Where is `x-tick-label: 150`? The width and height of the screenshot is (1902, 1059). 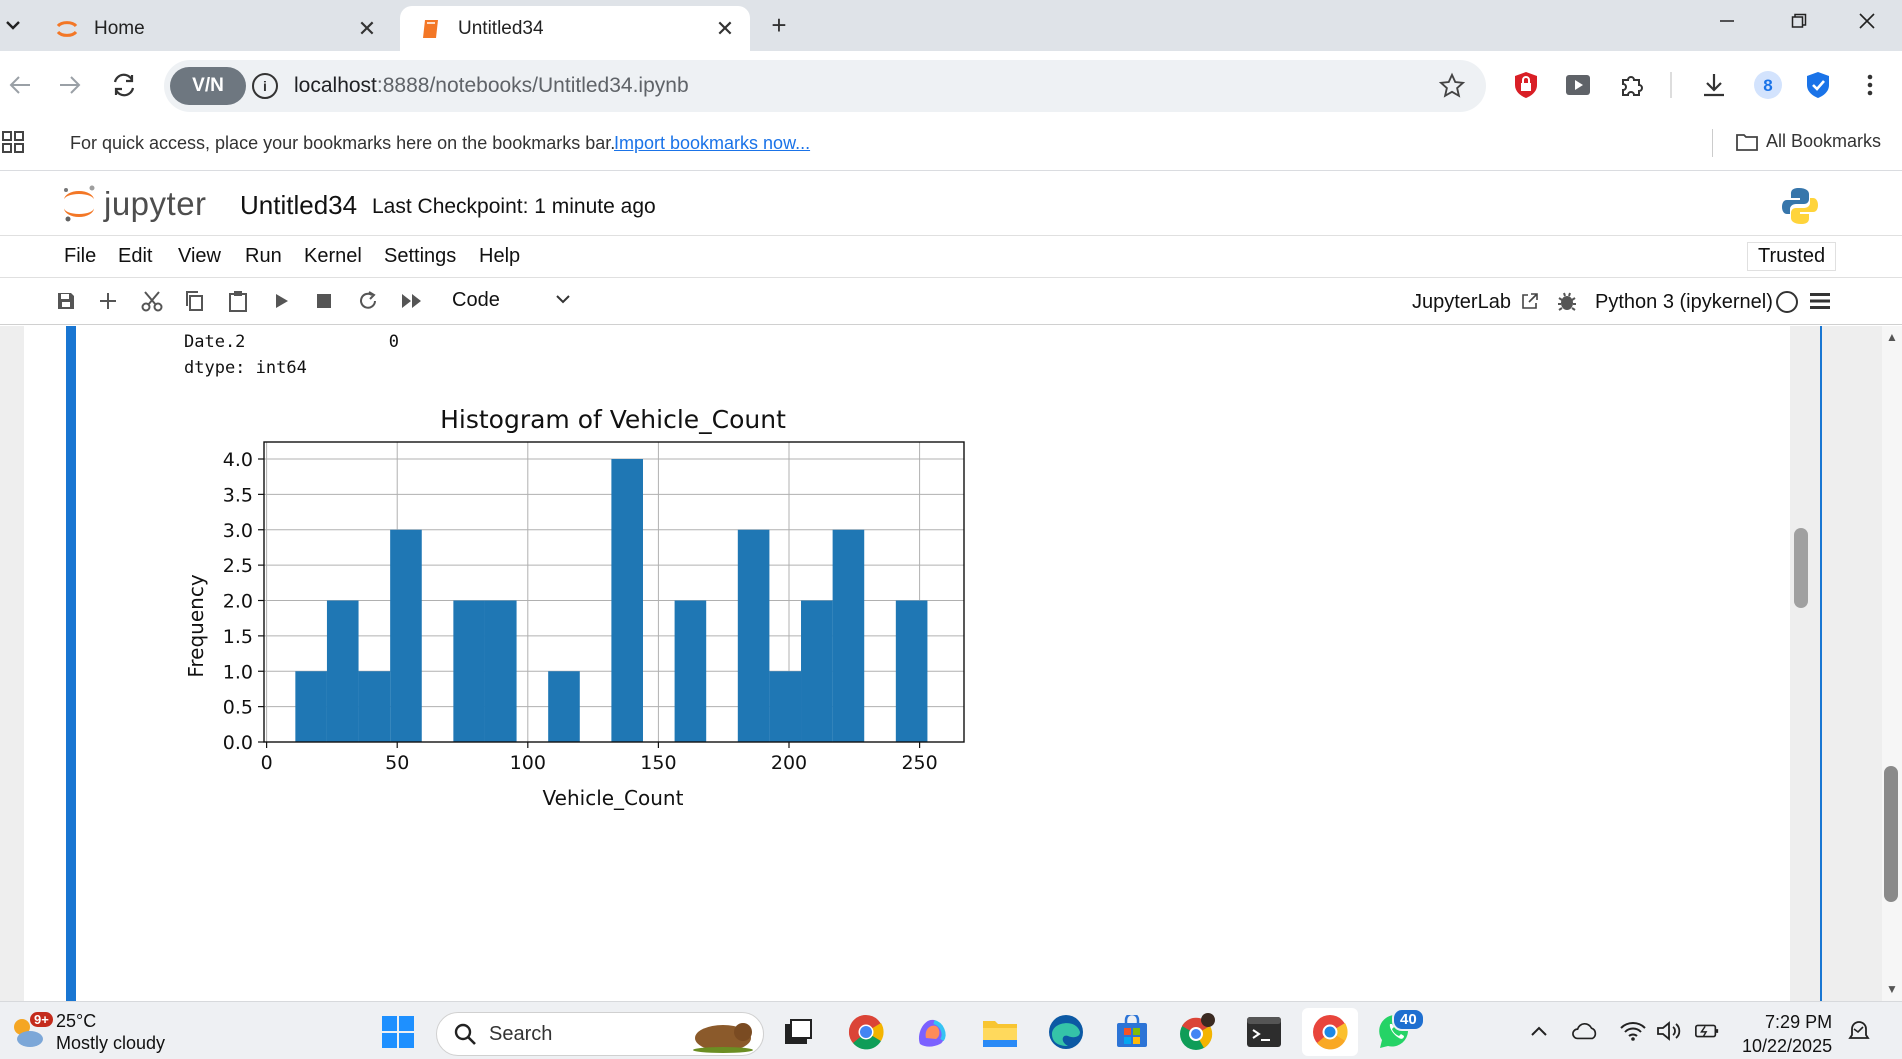
x-tick-label: 150 is located at coordinates (658, 763).